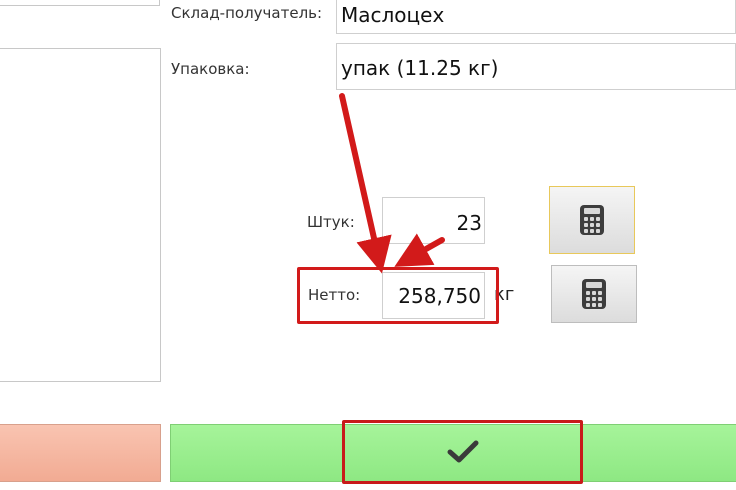 This screenshot has height=490, width=736. I want to click on cancel-button, so click(80, 453).